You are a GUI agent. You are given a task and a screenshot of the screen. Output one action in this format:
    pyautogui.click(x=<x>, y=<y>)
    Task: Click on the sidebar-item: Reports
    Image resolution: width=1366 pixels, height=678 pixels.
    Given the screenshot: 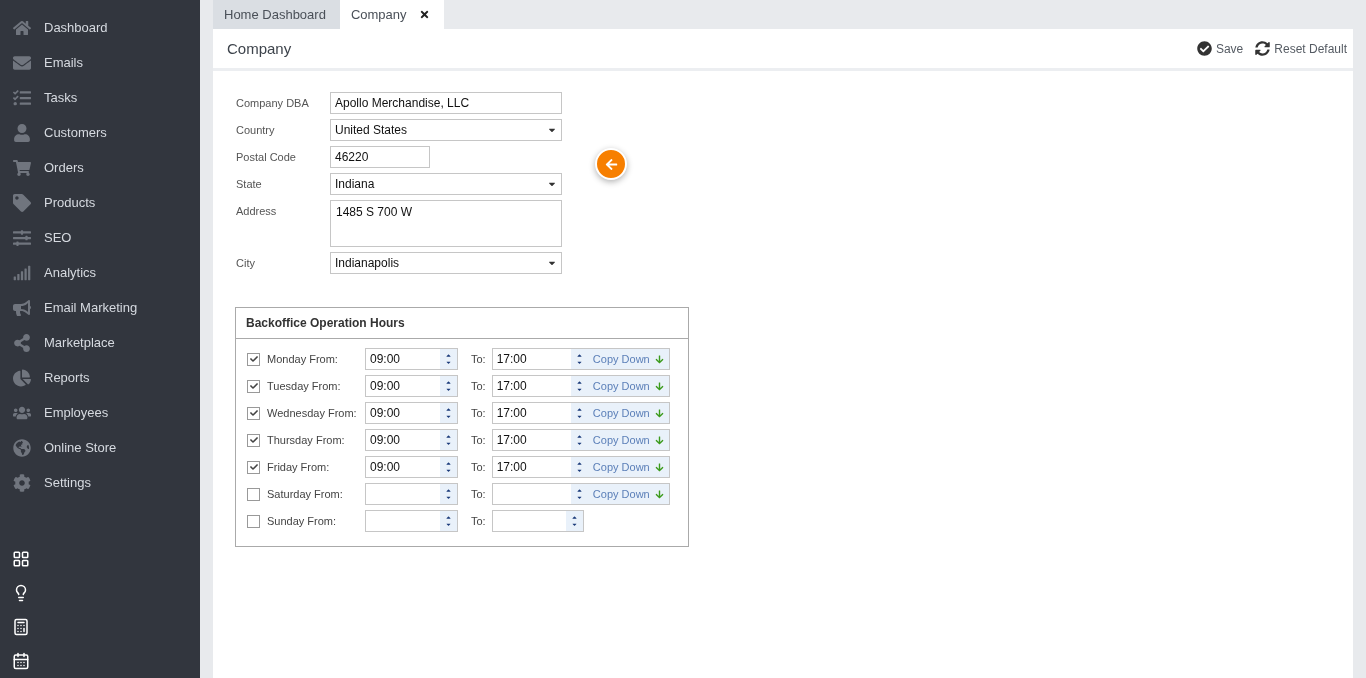 What is the action you would take?
    pyautogui.click(x=100, y=377)
    